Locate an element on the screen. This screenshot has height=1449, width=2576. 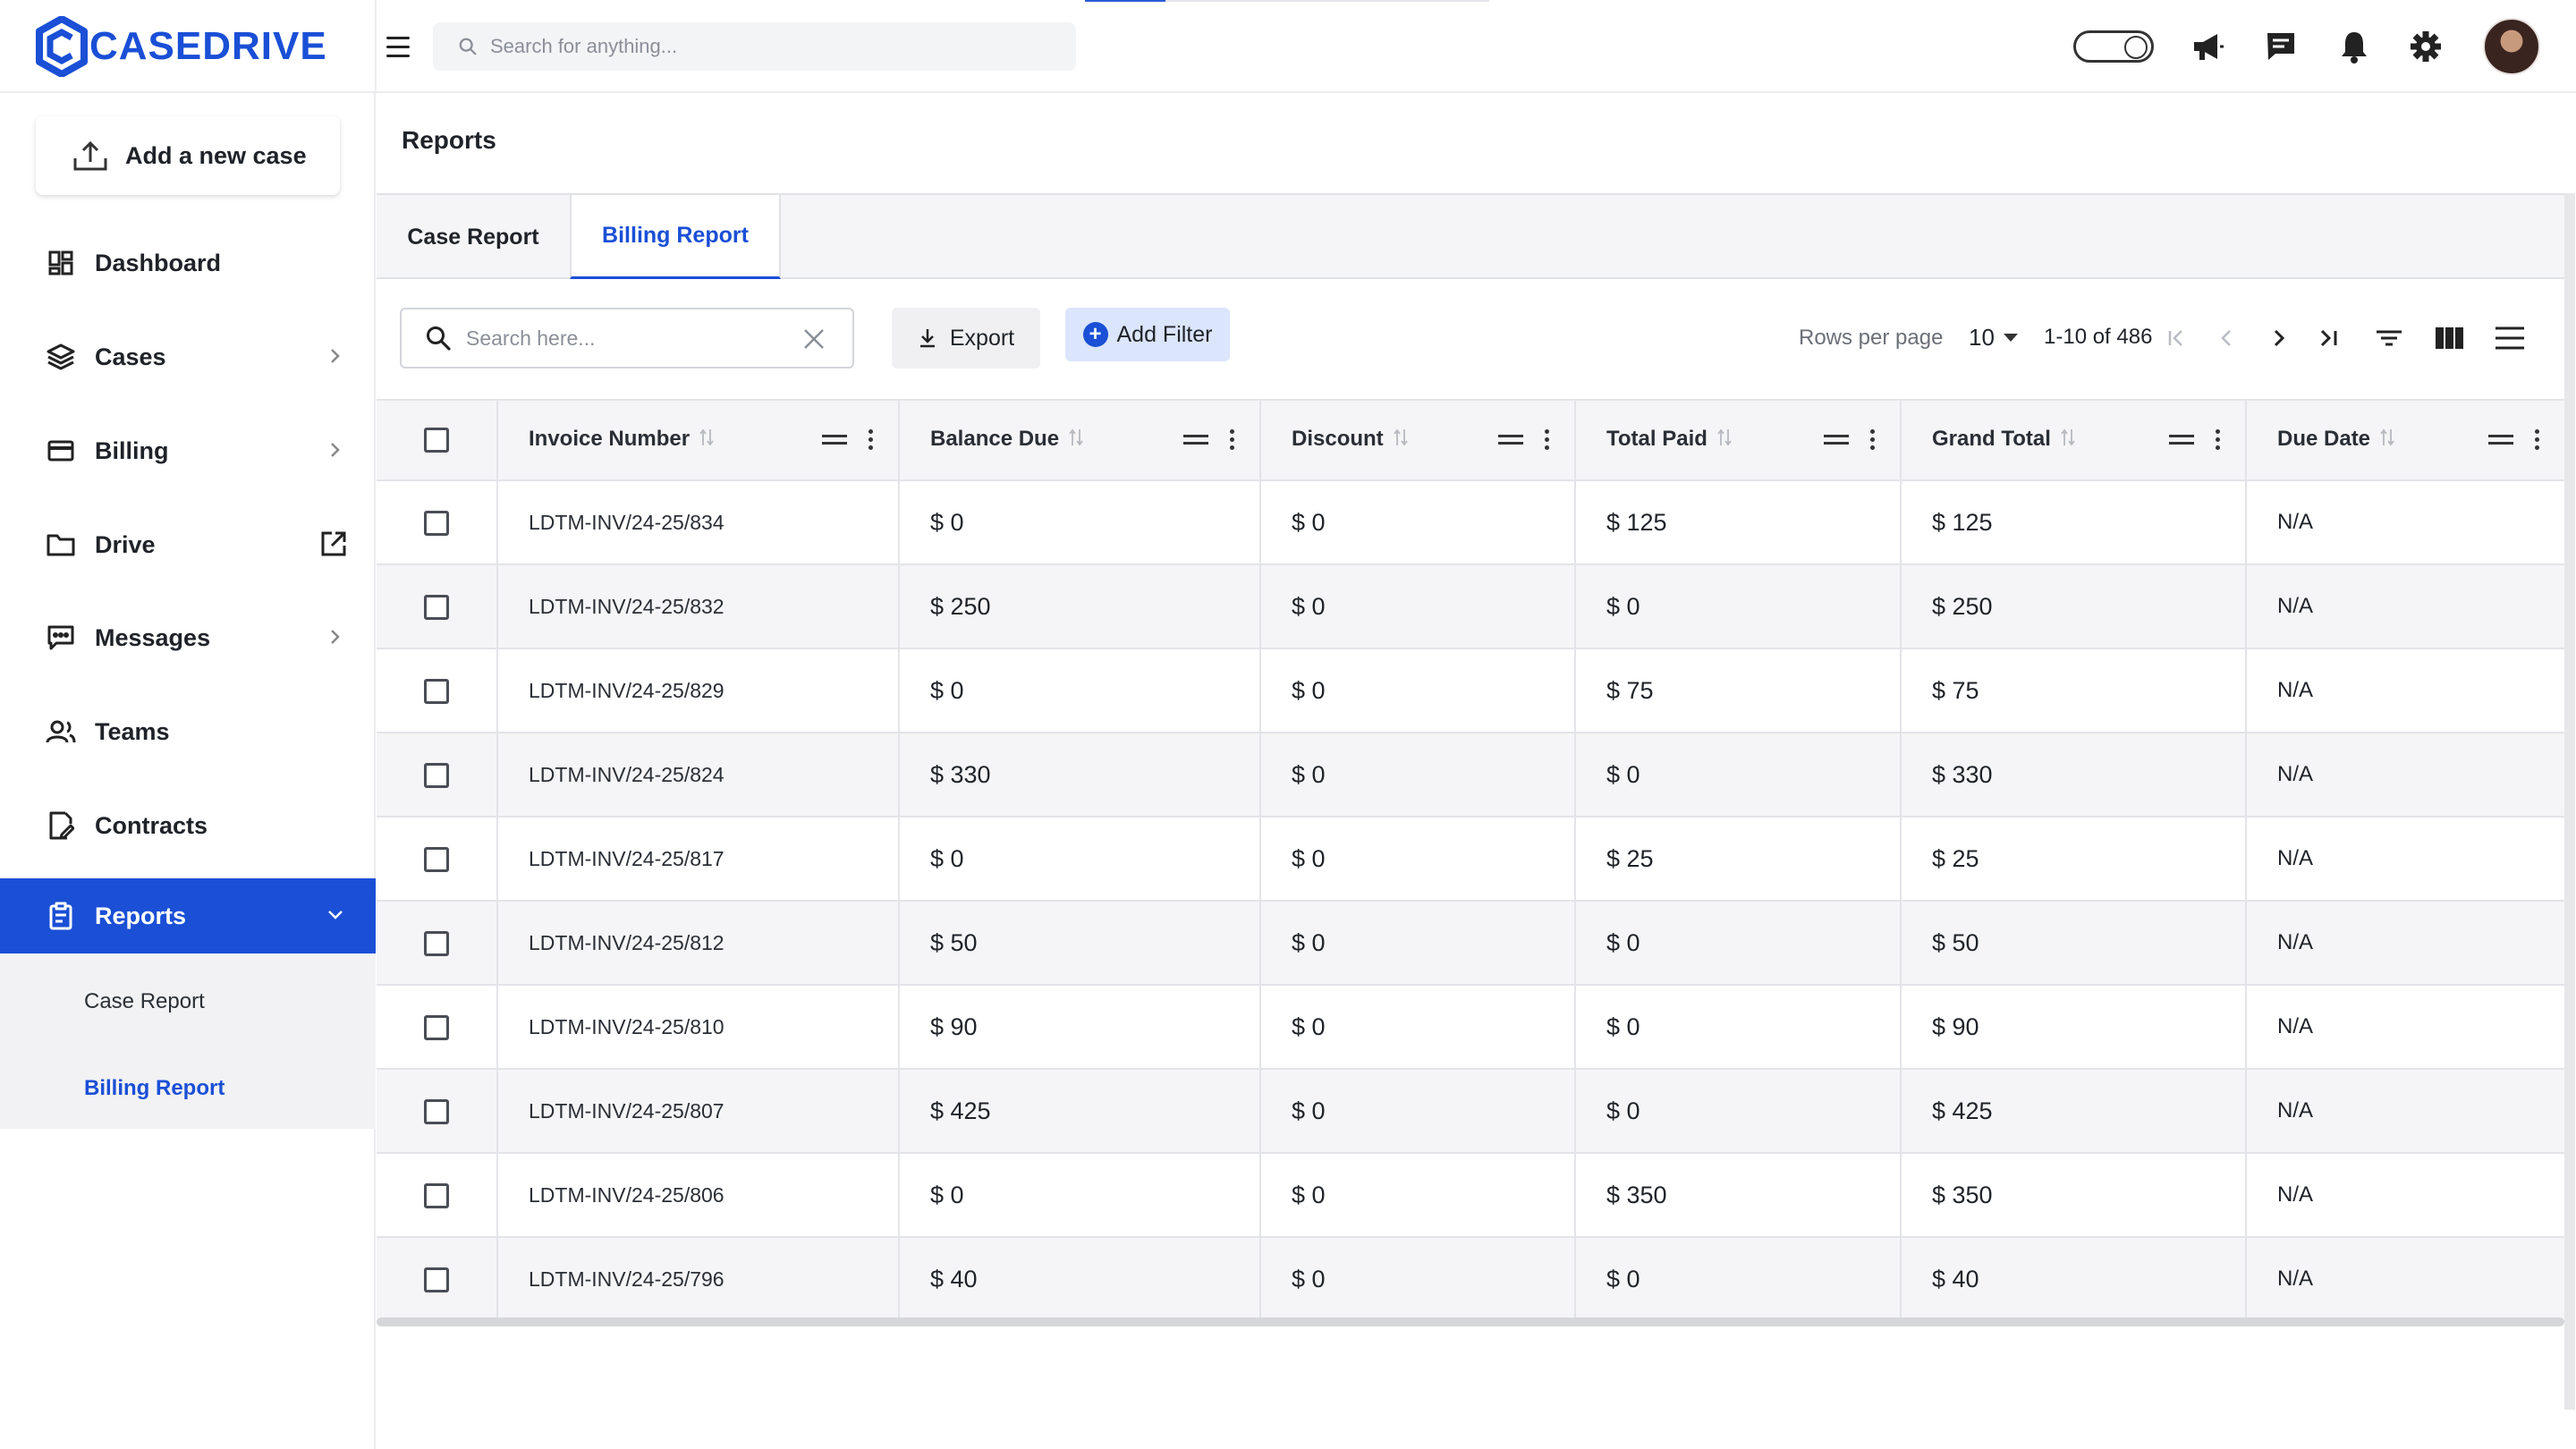
submenu-item-billing-report: Billing Report is located at coordinates (154, 1088).